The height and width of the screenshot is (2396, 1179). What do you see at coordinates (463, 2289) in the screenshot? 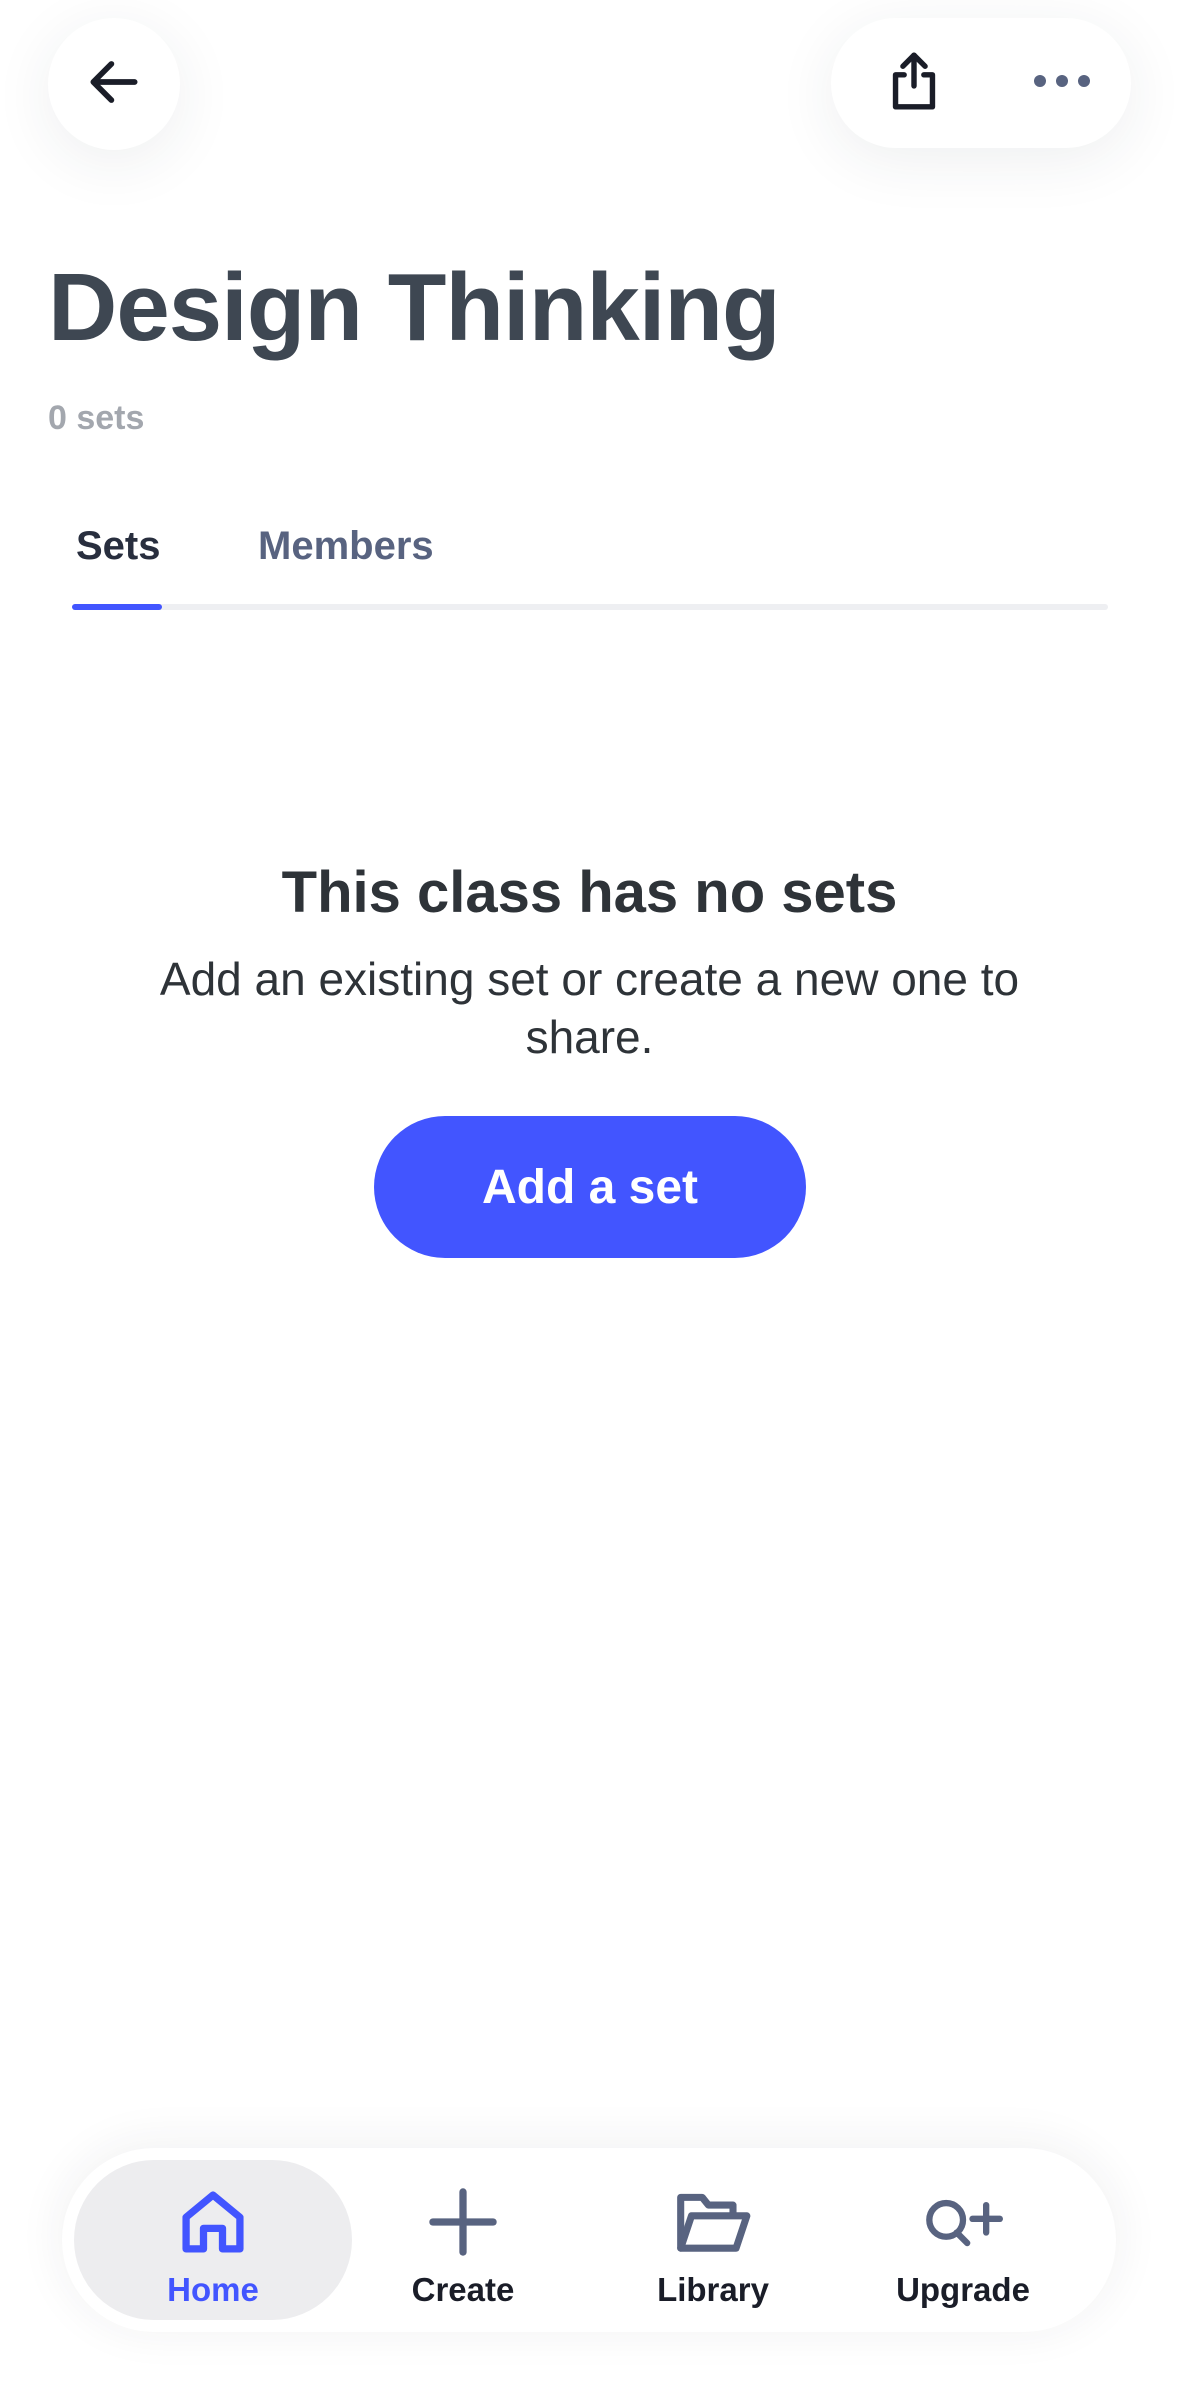
I see `nav-label-create: Create` at bounding box center [463, 2289].